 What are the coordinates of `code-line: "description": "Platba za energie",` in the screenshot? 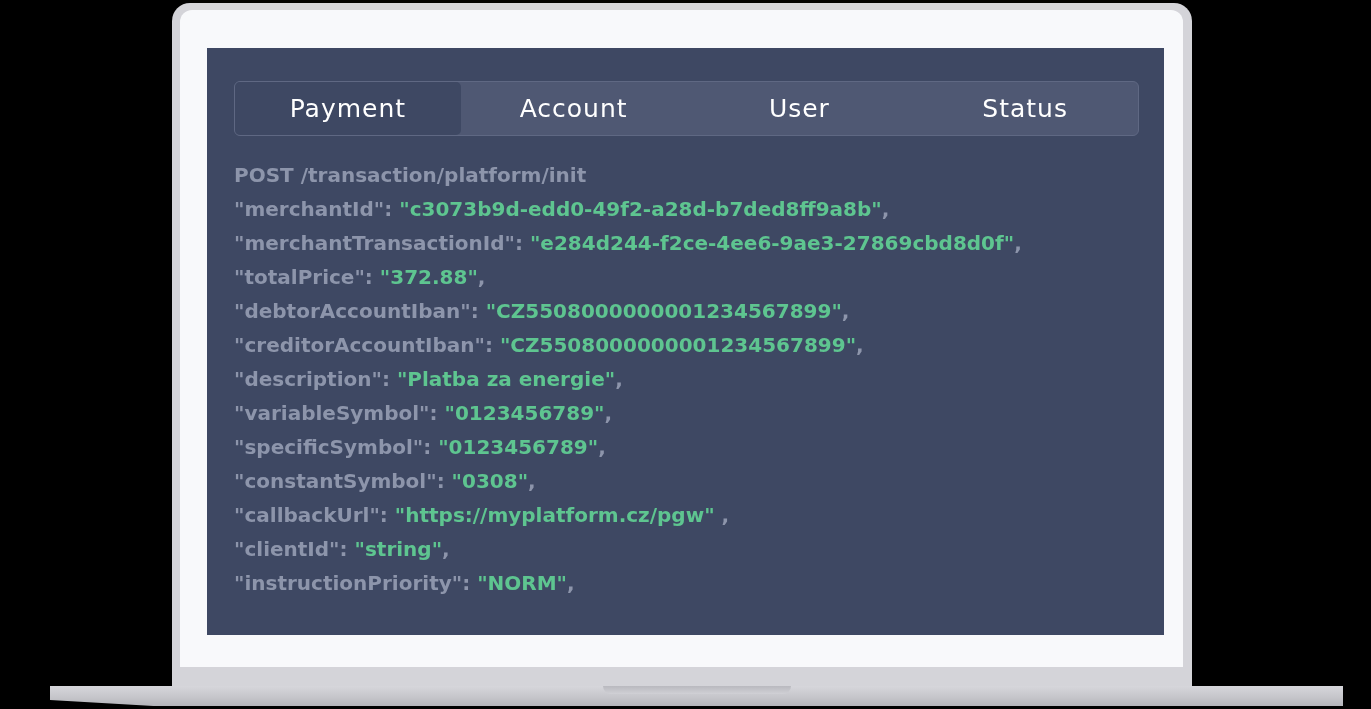 It's located at (429, 379).